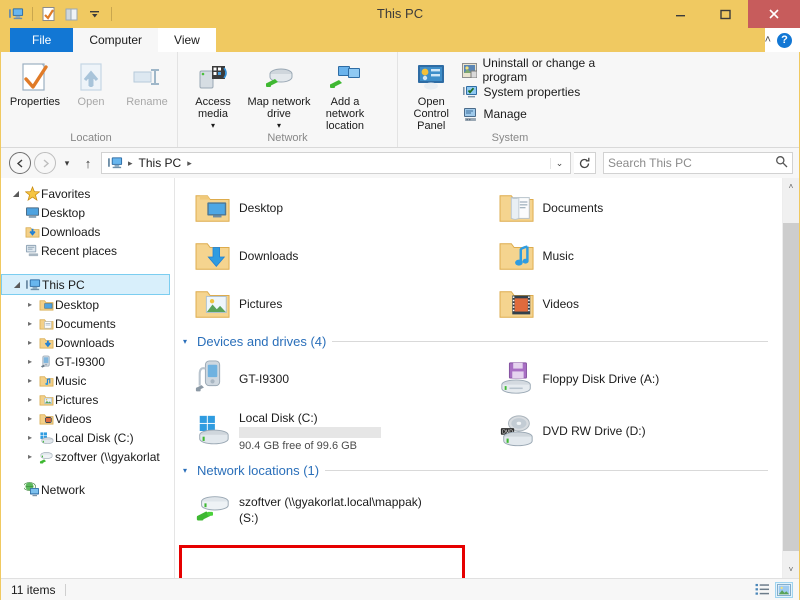 Image resolution: width=800 pixels, height=600 pixels. What do you see at coordinates (87, 304) in the screenshot?
I see `sidebar-item-desktop: ▸ Desktop` at bounding box center [87, 304].